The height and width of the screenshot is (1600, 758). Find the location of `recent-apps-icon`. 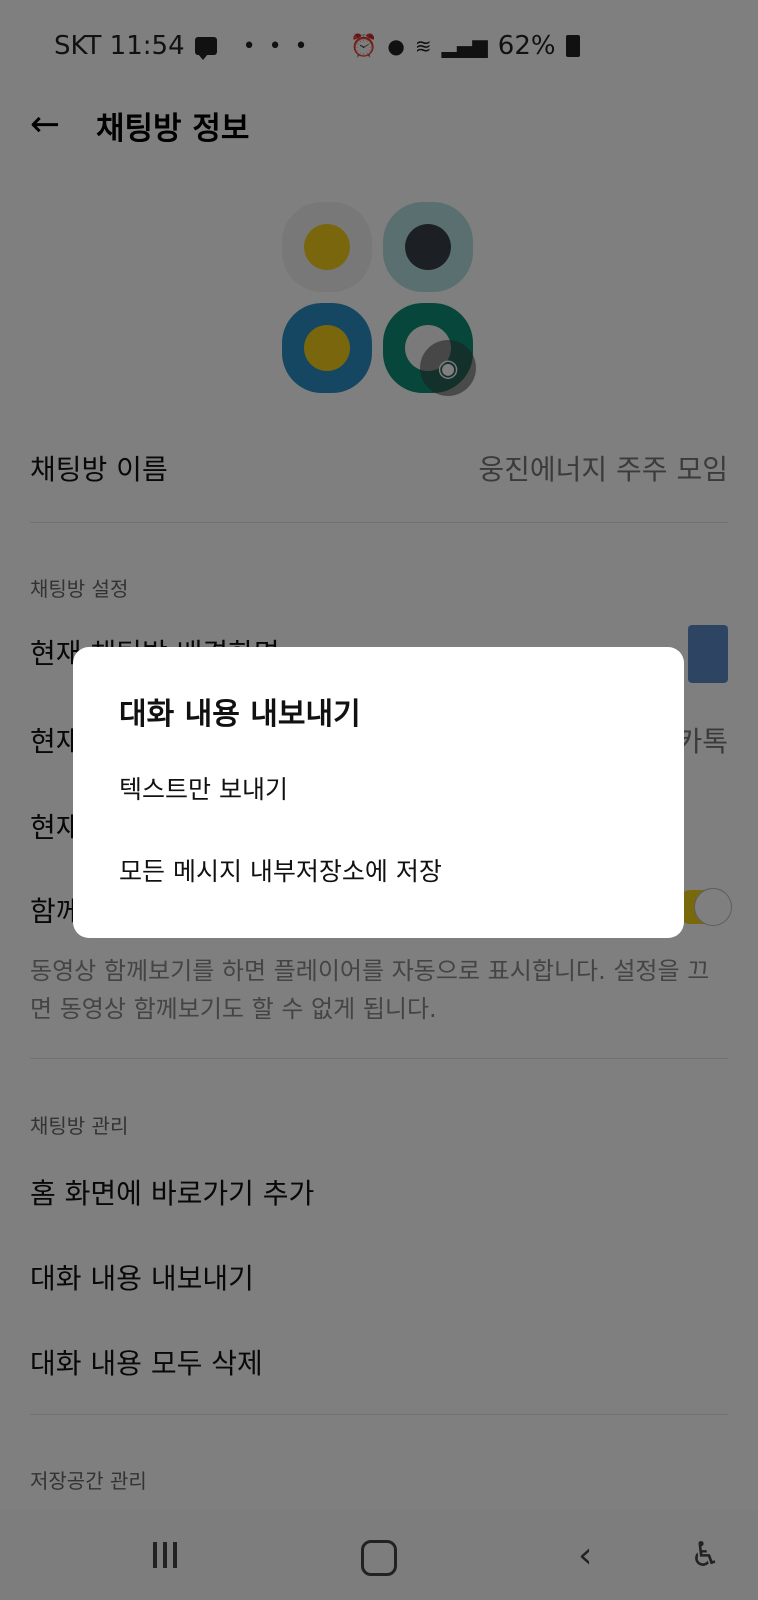

recent-apps-icon is located at coordinates (165, 1555).